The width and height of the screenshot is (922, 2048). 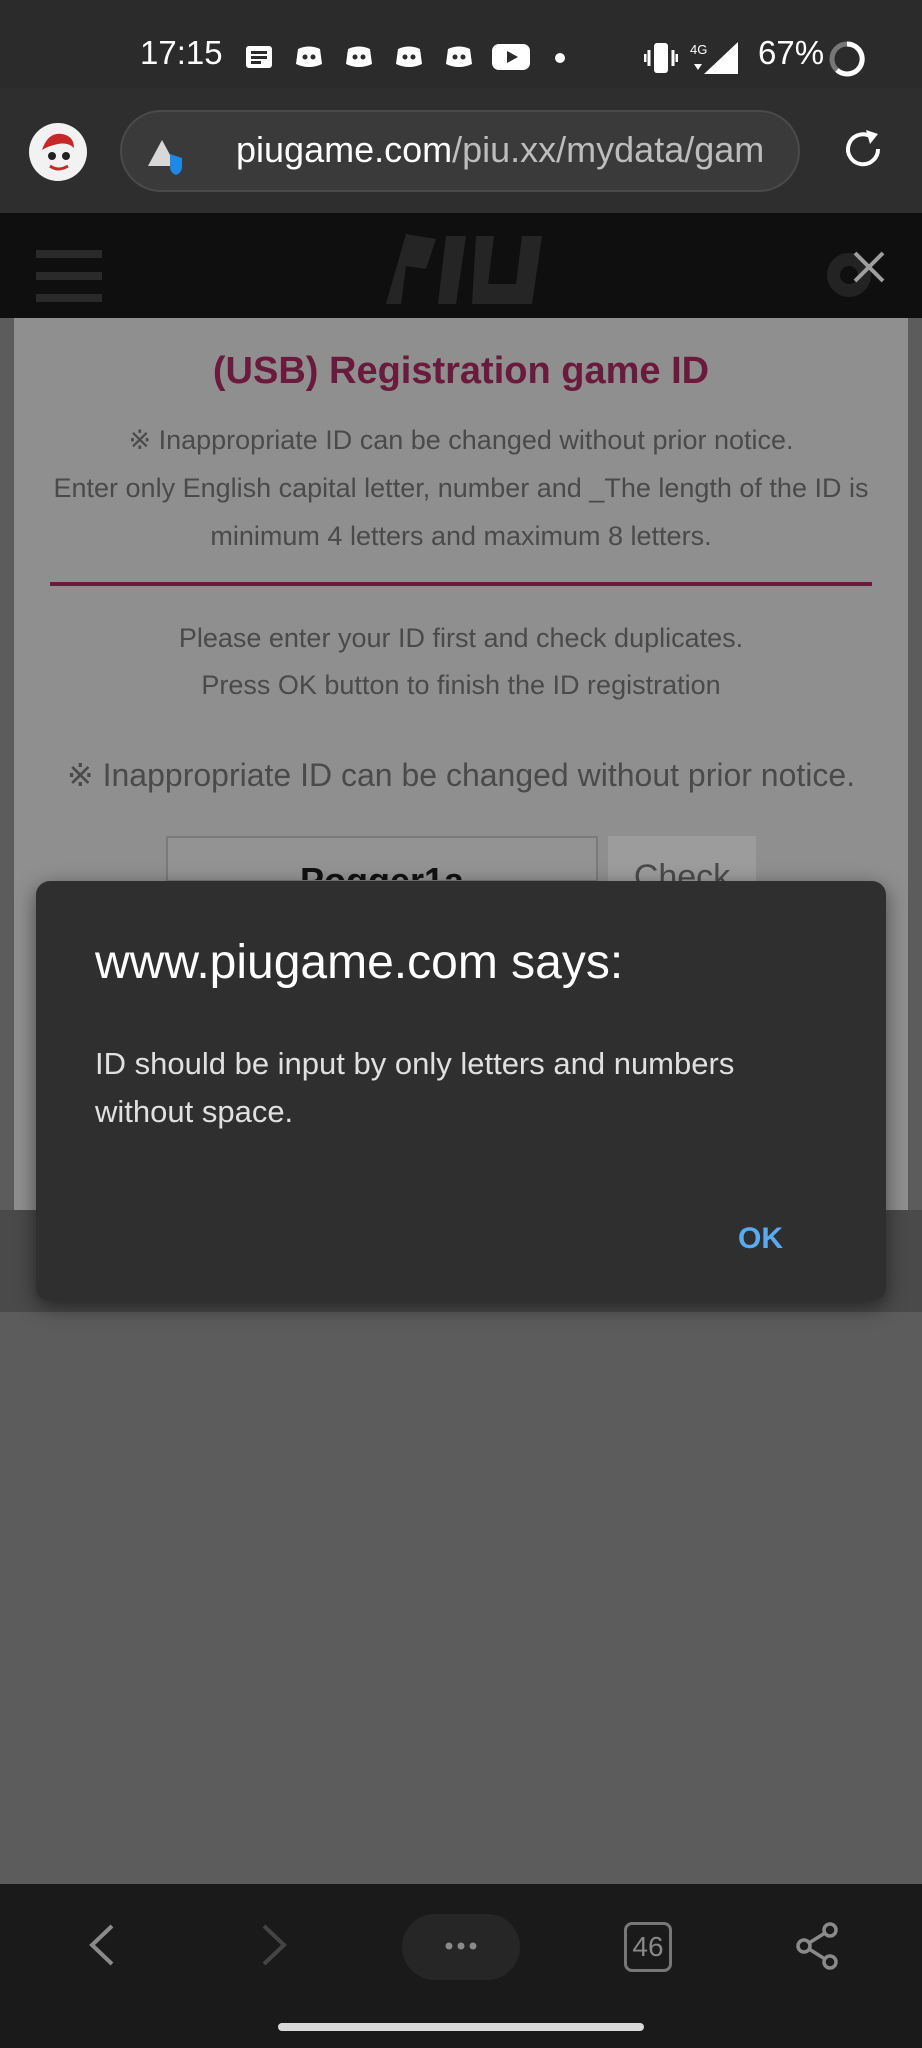 I want to click on gesture-home-bar, so click(x=461, y=2027).